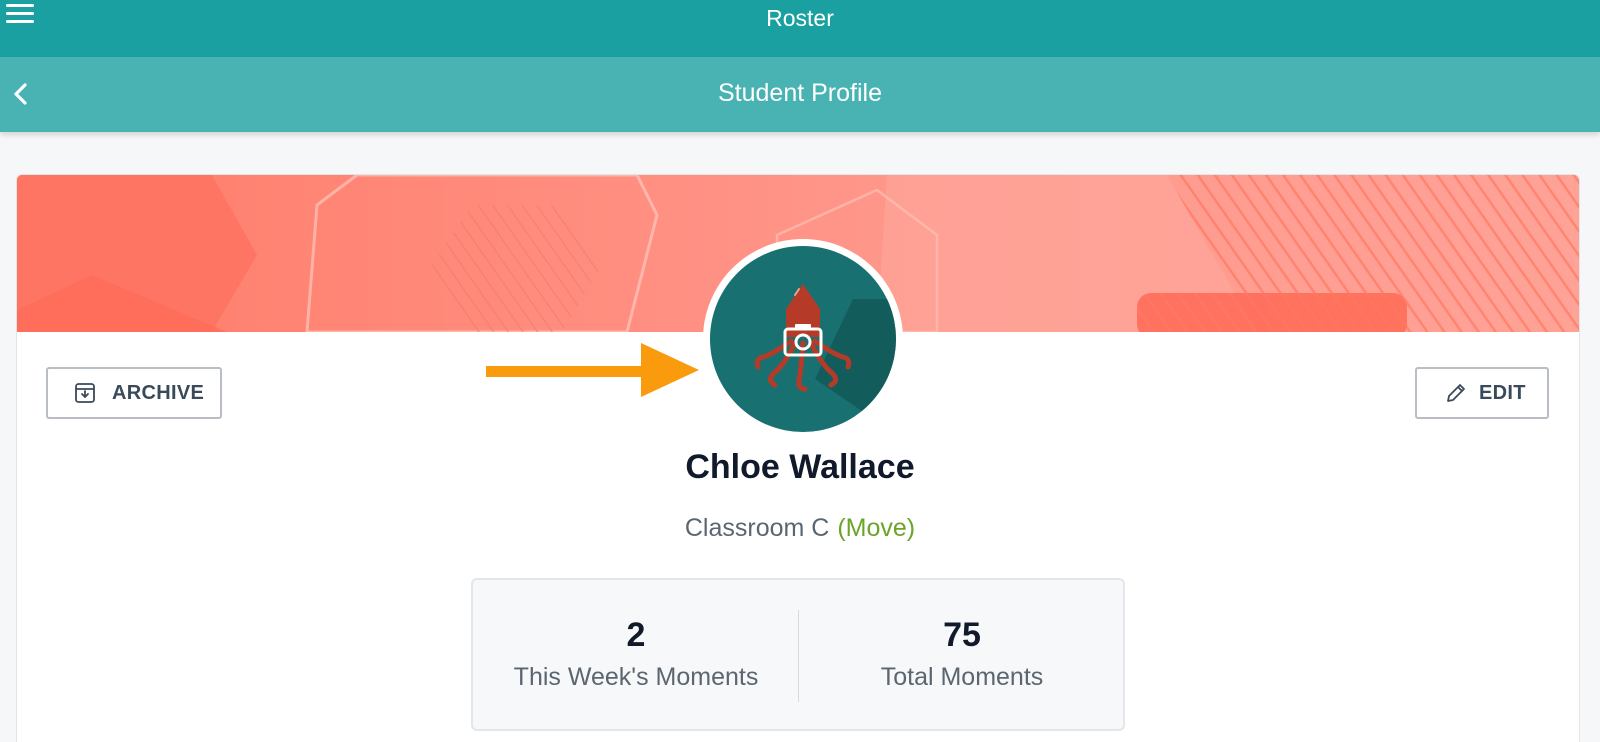 The height and width of the screenshot is (742, 1600). I want to click on app-title: Roster, so click(800, 18).